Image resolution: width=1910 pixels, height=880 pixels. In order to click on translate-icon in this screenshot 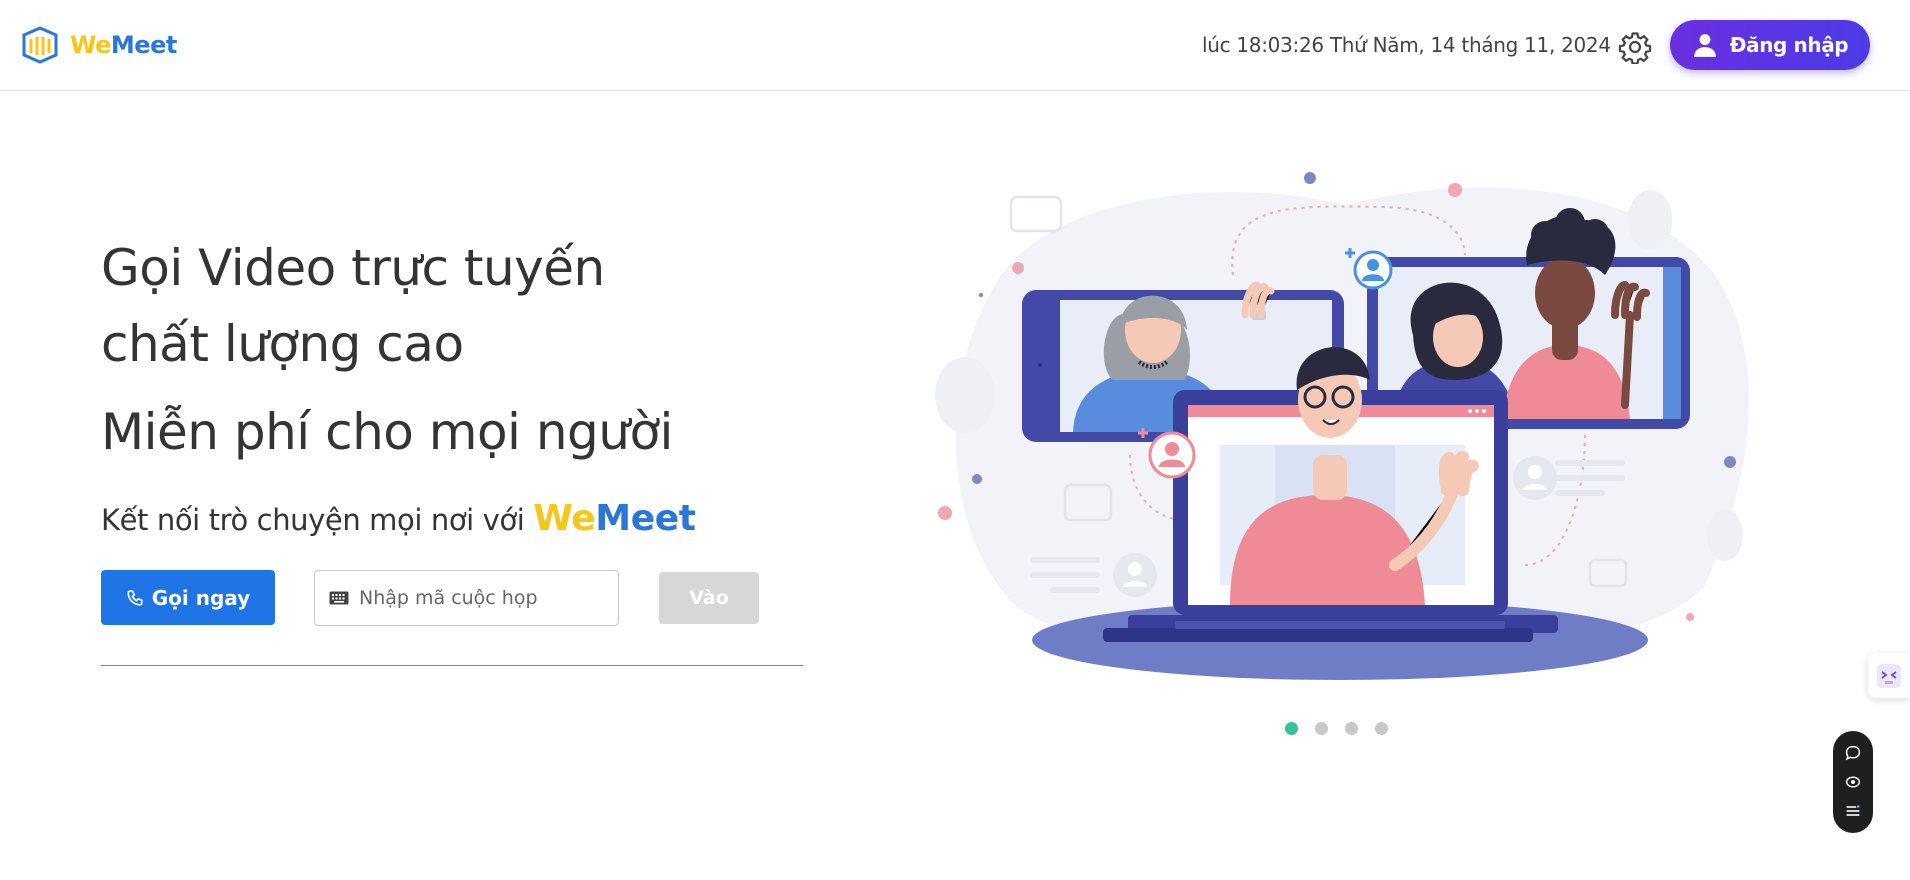, I will do `click(1889, 675)`.